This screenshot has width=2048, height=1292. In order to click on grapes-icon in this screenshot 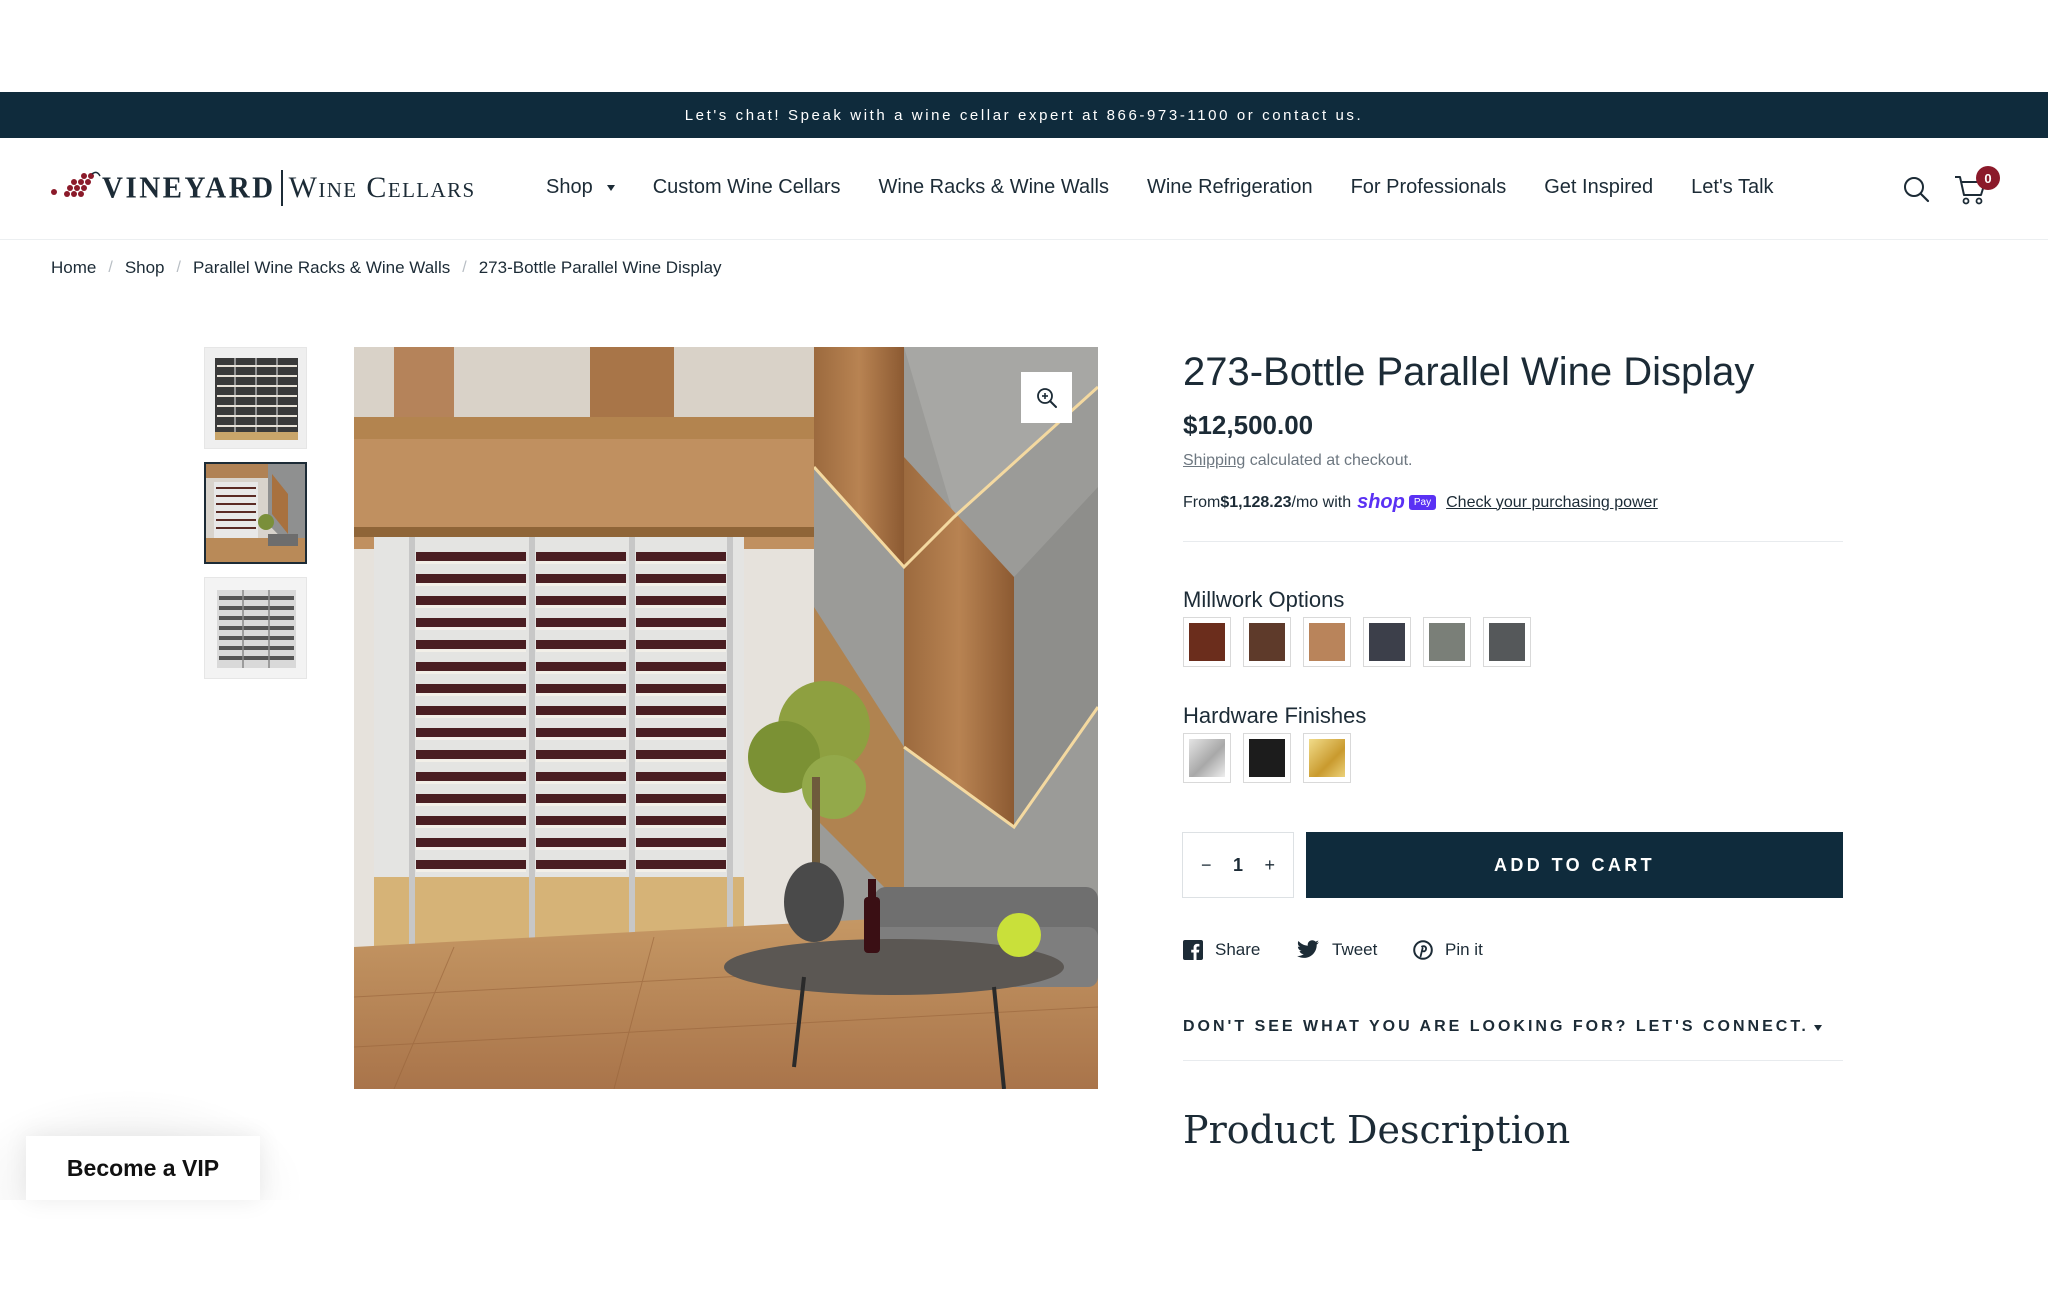, I will do `click(76, 184)`.